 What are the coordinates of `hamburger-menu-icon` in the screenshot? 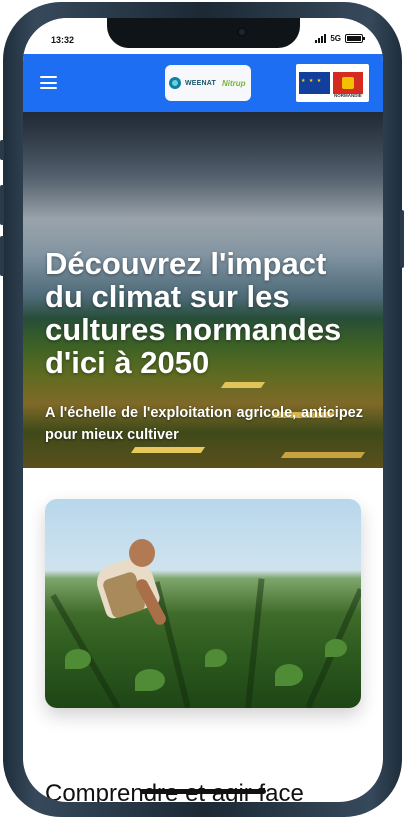 It's located at (48, 82).